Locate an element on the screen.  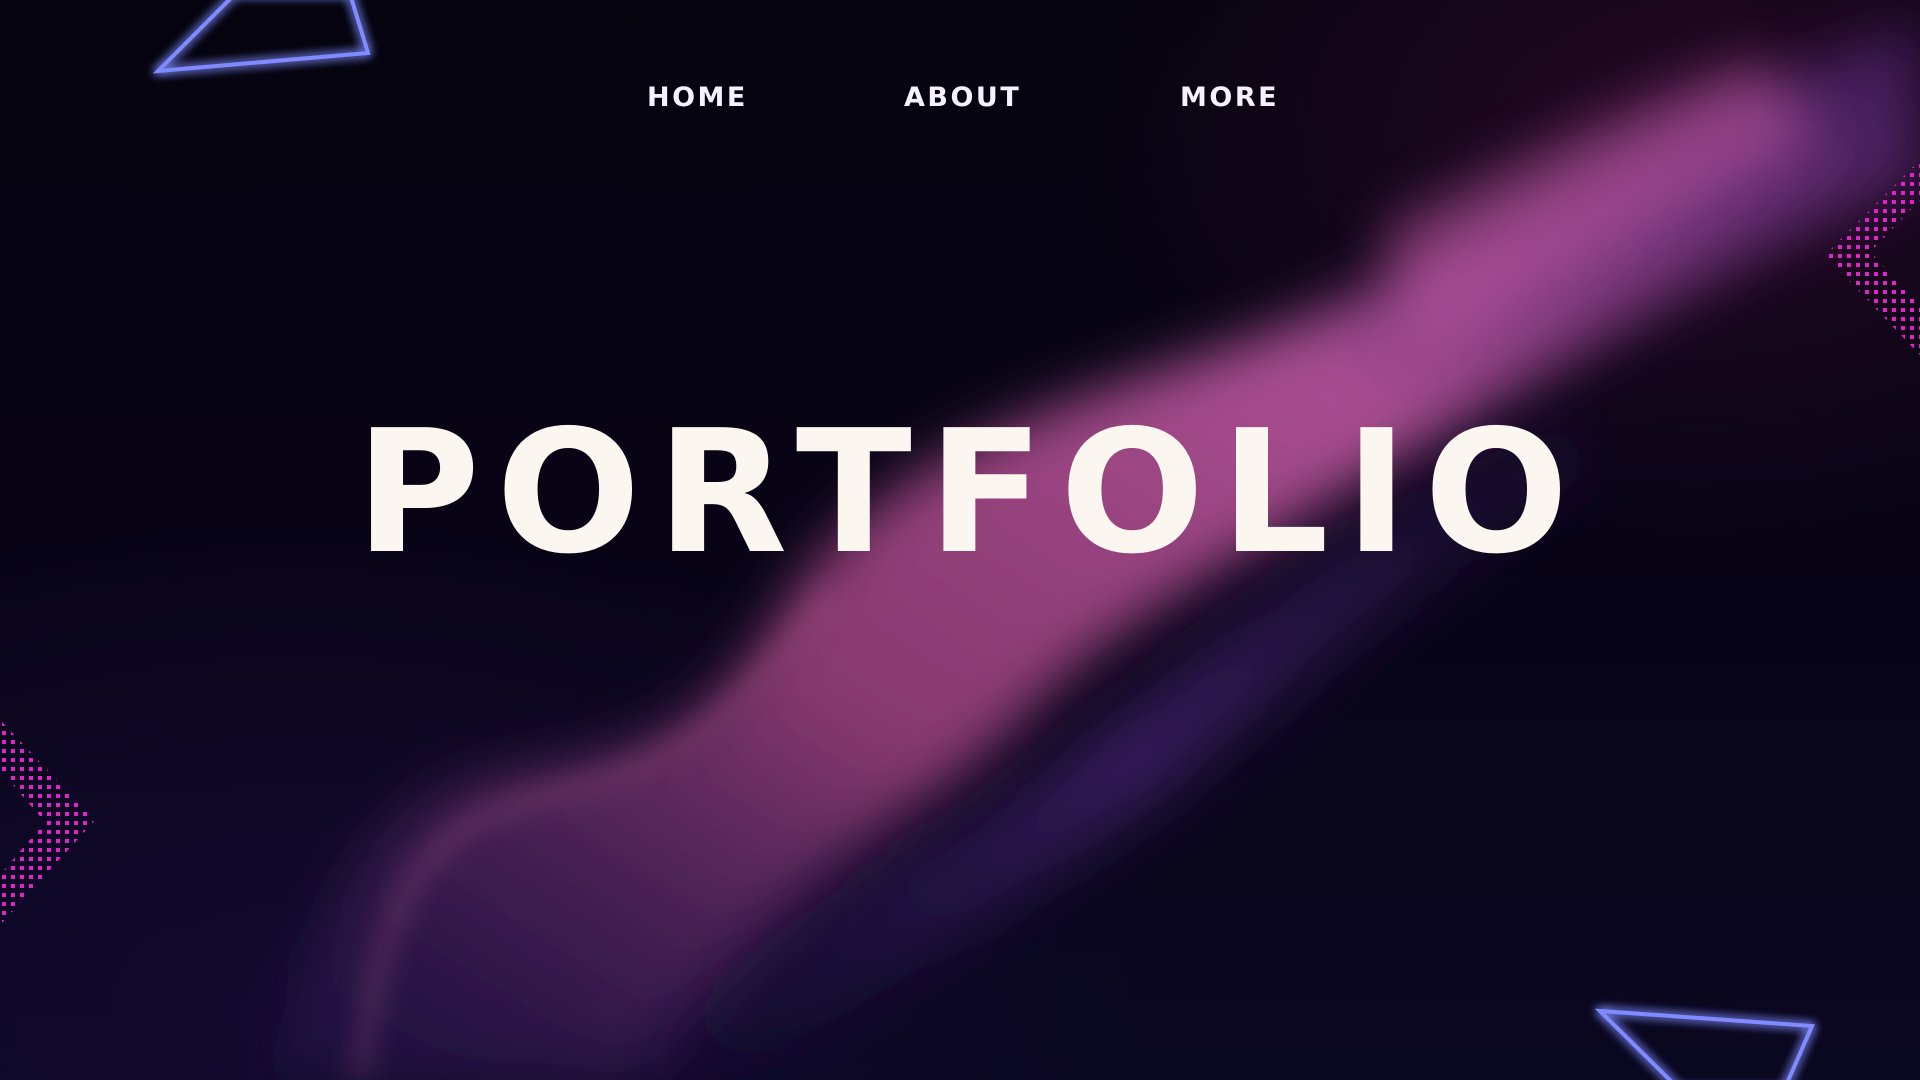
nav-home-link: HOME is located at coordinates (697, 97).